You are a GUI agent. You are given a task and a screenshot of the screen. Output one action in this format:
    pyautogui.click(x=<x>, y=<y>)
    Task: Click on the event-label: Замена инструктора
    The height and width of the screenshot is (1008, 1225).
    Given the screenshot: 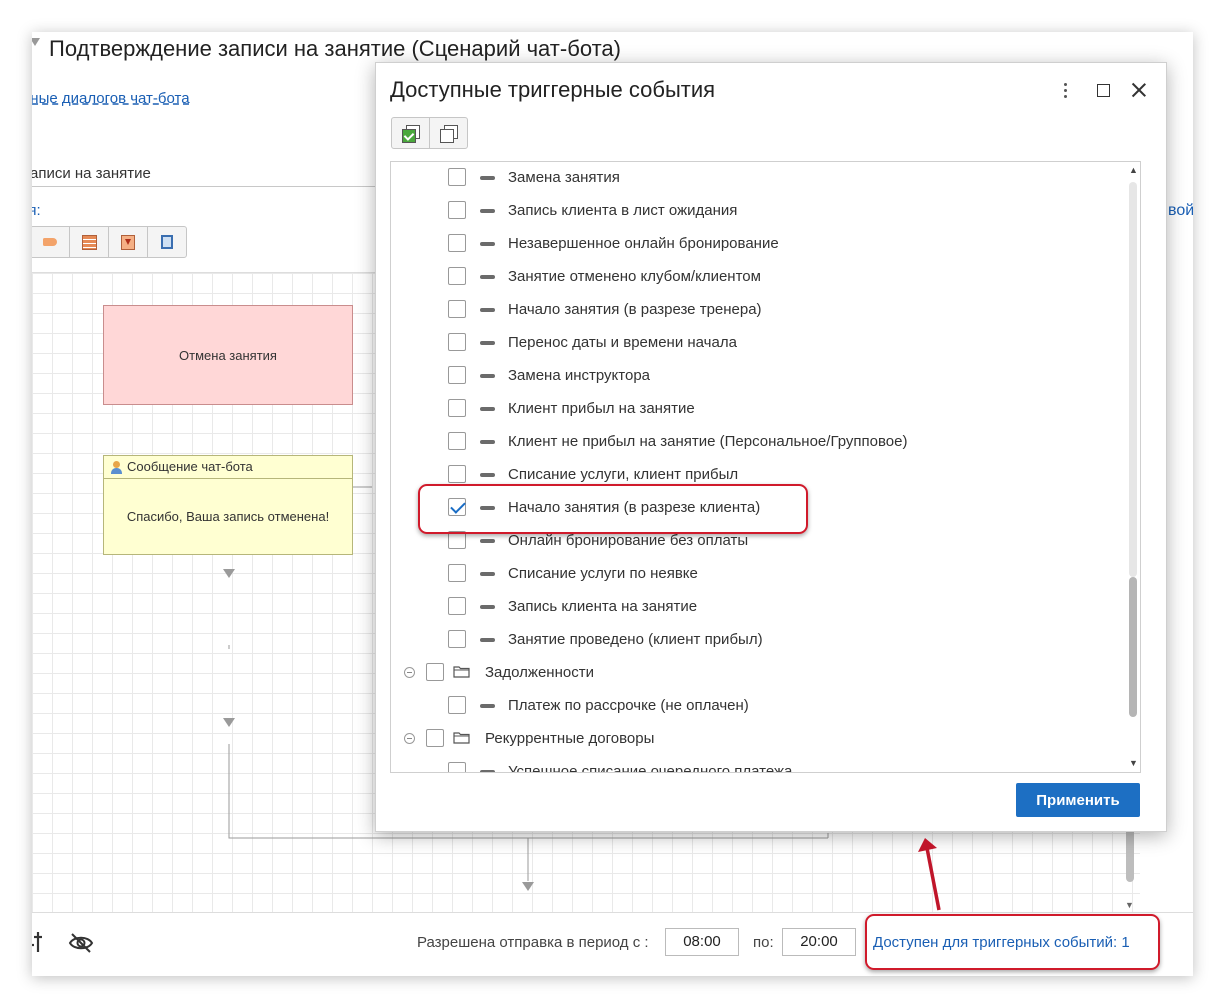 What is the action you would take?
    pyautogui.click(x=579, y=375)
    